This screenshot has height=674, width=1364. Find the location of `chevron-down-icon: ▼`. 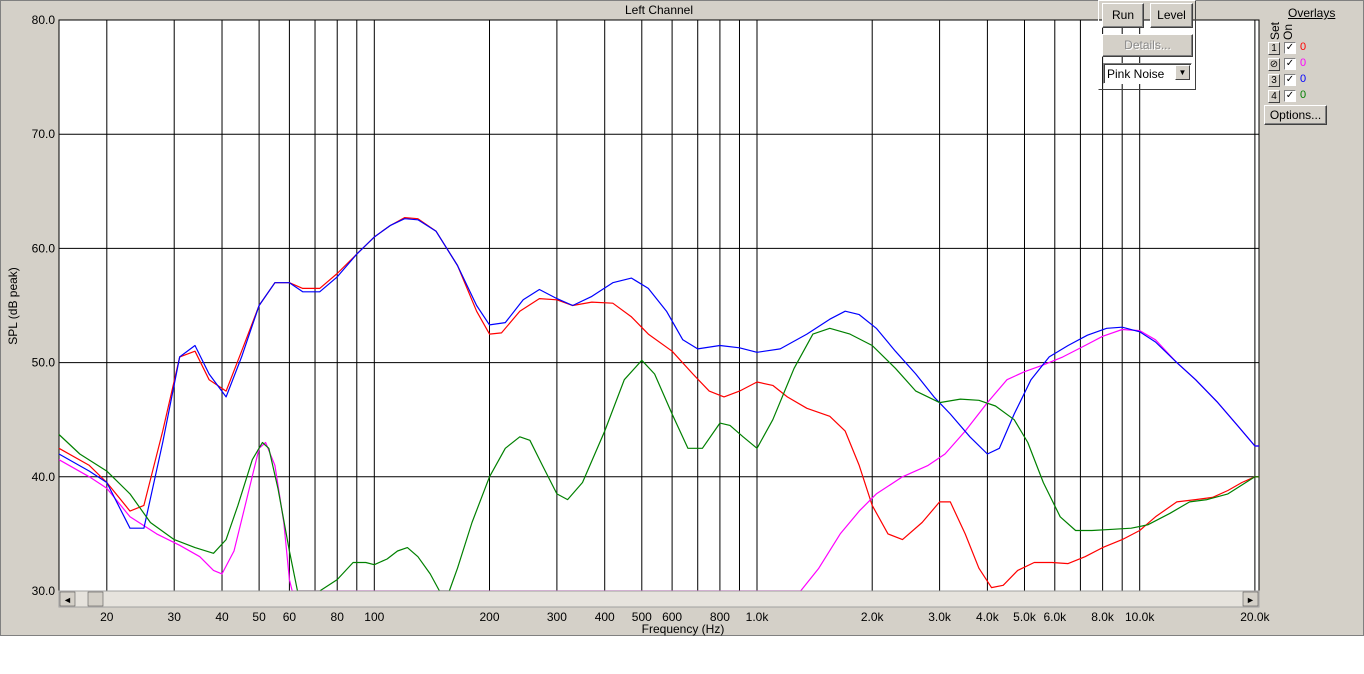

chevron-down-icon: ▼ is located at coordinates (1182, 72).